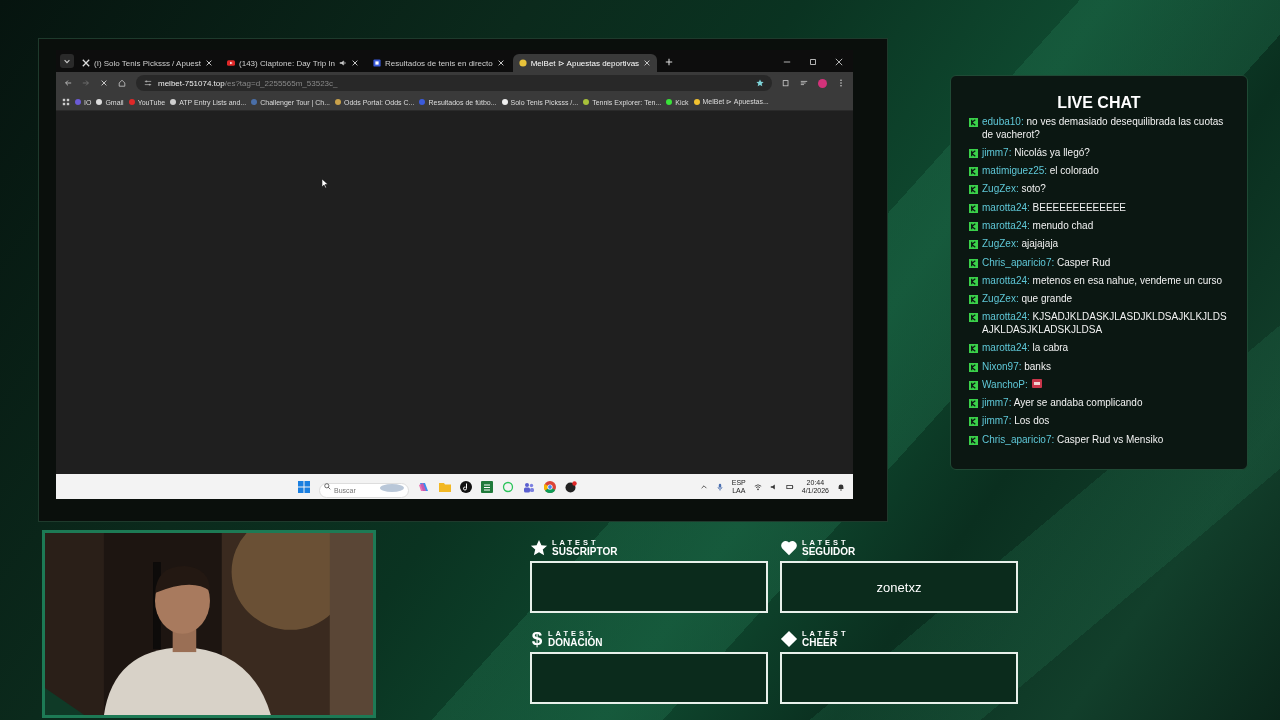 This screenshot has width=1280, height=720. What do you see at coordinates (466, 486) in the screenshot?
I see `music-note-icon` at bounding box center [466, 486].